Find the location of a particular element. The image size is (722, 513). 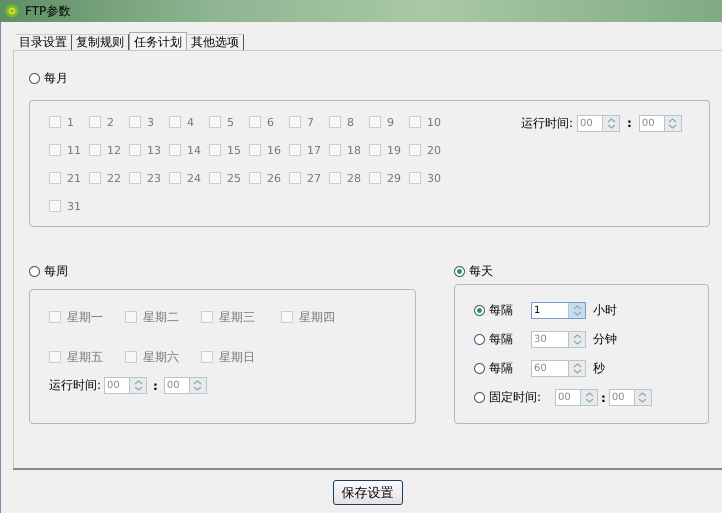

checkbox-label: 10 is located at coordinates (434, 122).